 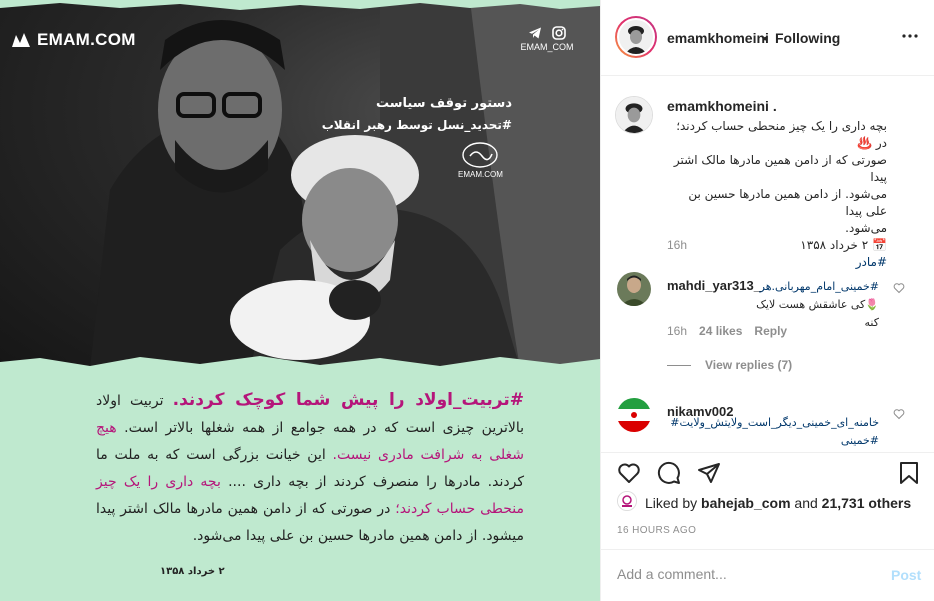 What do you see at coordinates (718, 38) in the screenshot?
I see `header-username: emamkhomeini` at bounding box center [718, 38].